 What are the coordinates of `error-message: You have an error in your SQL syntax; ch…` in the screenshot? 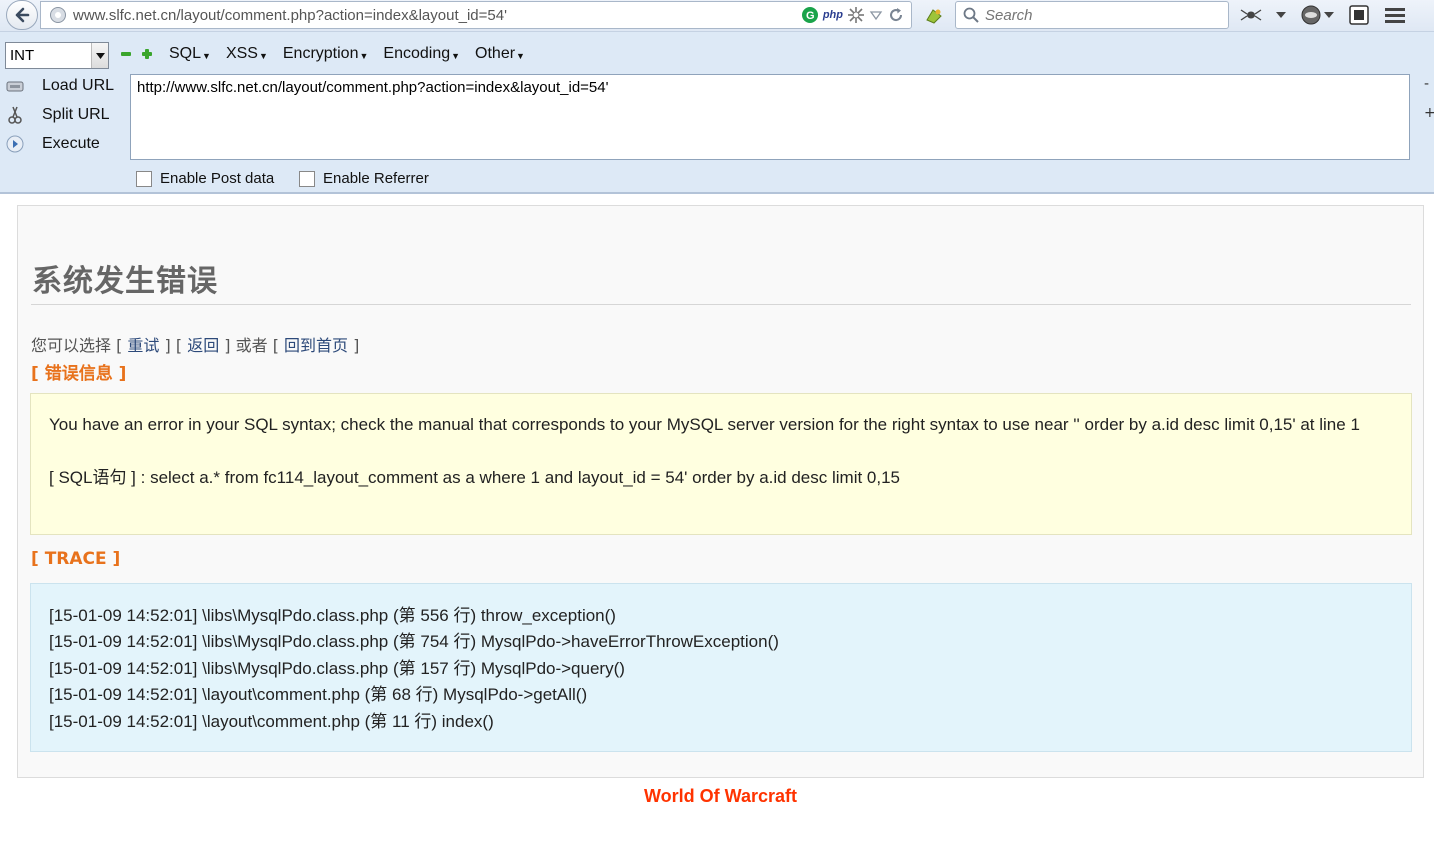 It's located at (704, 424).